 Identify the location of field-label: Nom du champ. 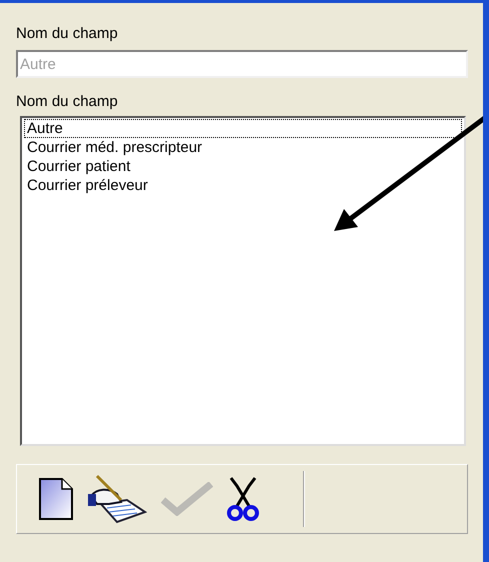
(67, 34).